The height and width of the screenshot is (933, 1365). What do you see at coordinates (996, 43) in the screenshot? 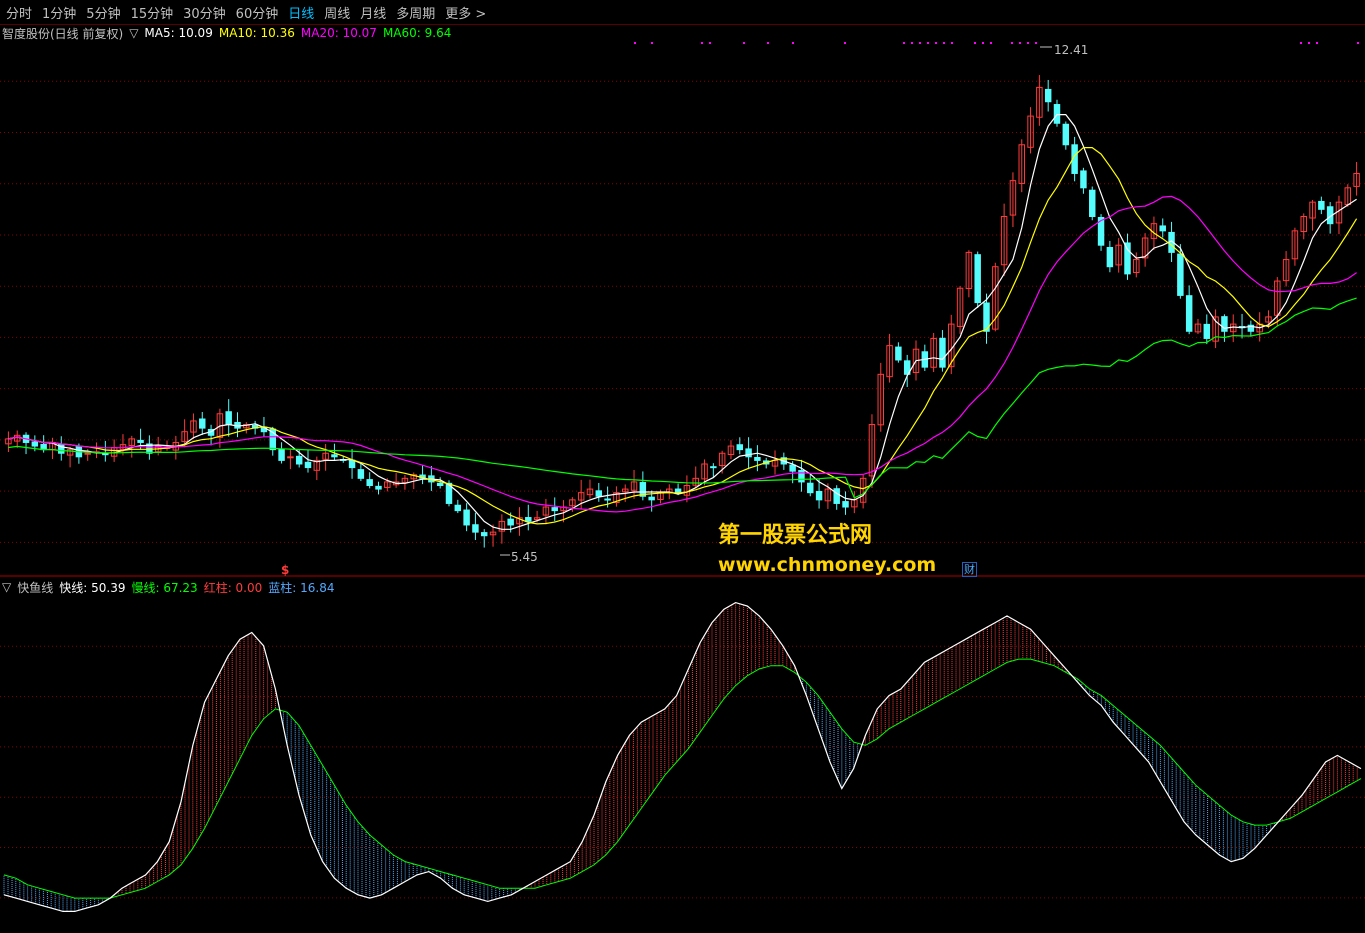
I see `signal-dots` at bounding box center [996, 43].